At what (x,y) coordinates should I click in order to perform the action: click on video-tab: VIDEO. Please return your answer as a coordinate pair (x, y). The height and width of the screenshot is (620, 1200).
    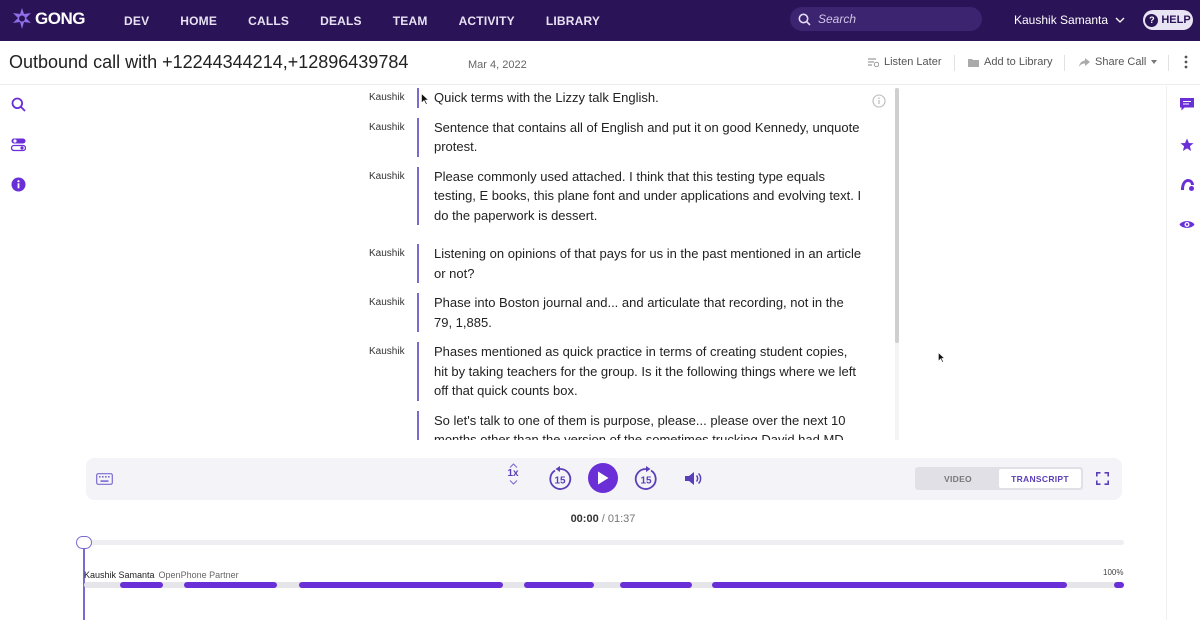
    Looking at the image, I should click on (958, 478).